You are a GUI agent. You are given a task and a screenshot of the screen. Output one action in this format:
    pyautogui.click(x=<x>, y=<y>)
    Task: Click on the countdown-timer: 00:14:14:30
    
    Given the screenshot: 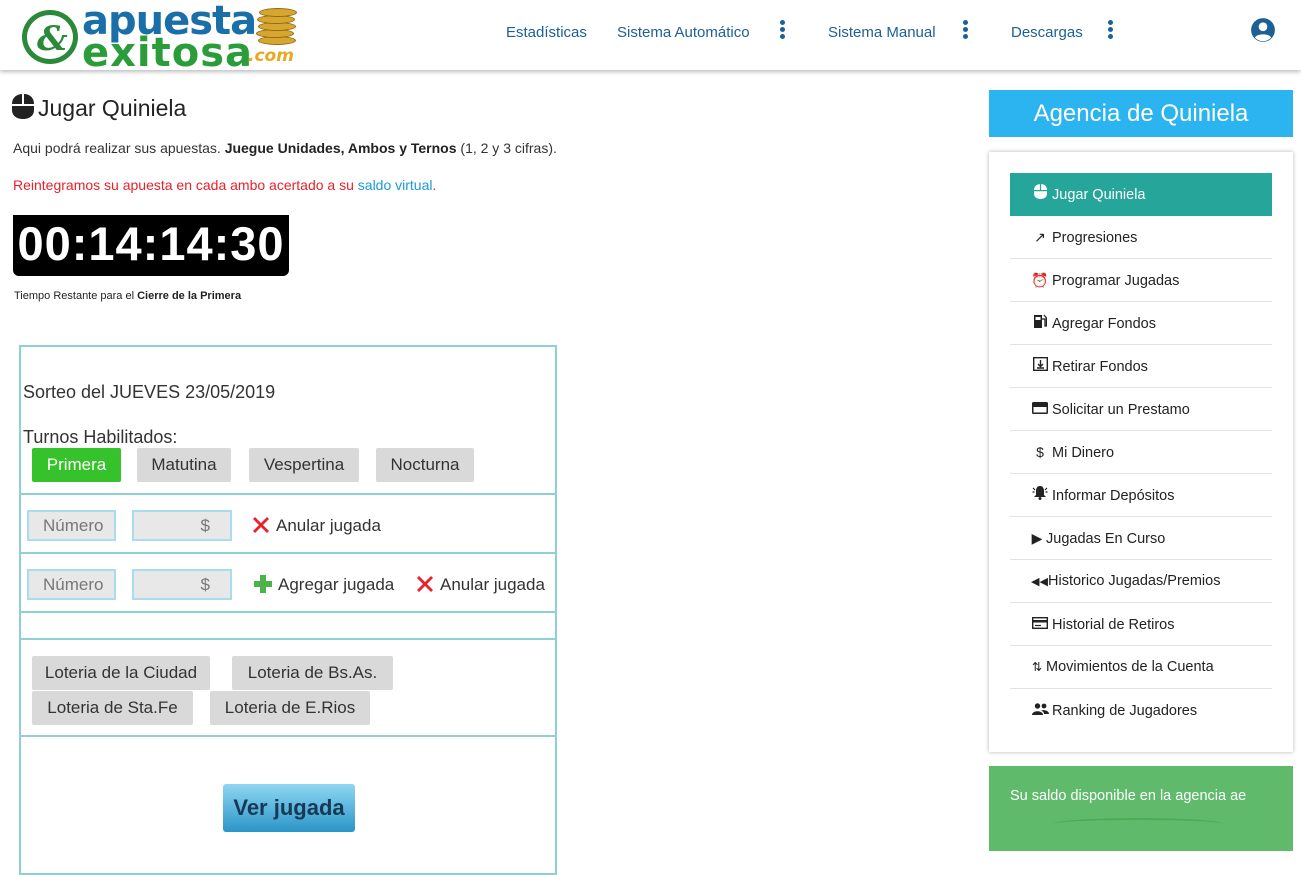 What is the action you would take?
    pyautogui.click(x=151, y=245)
    